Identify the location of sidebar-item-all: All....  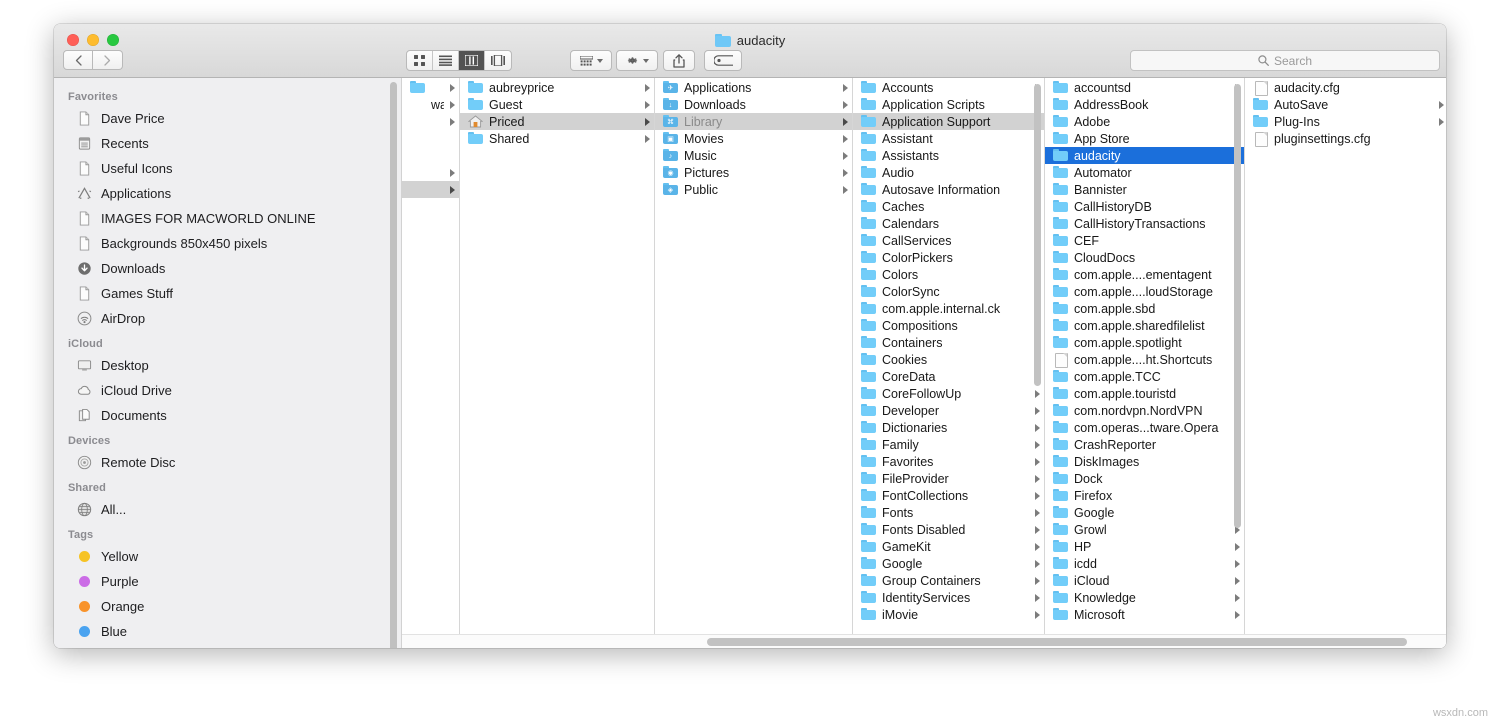
(227, 509).